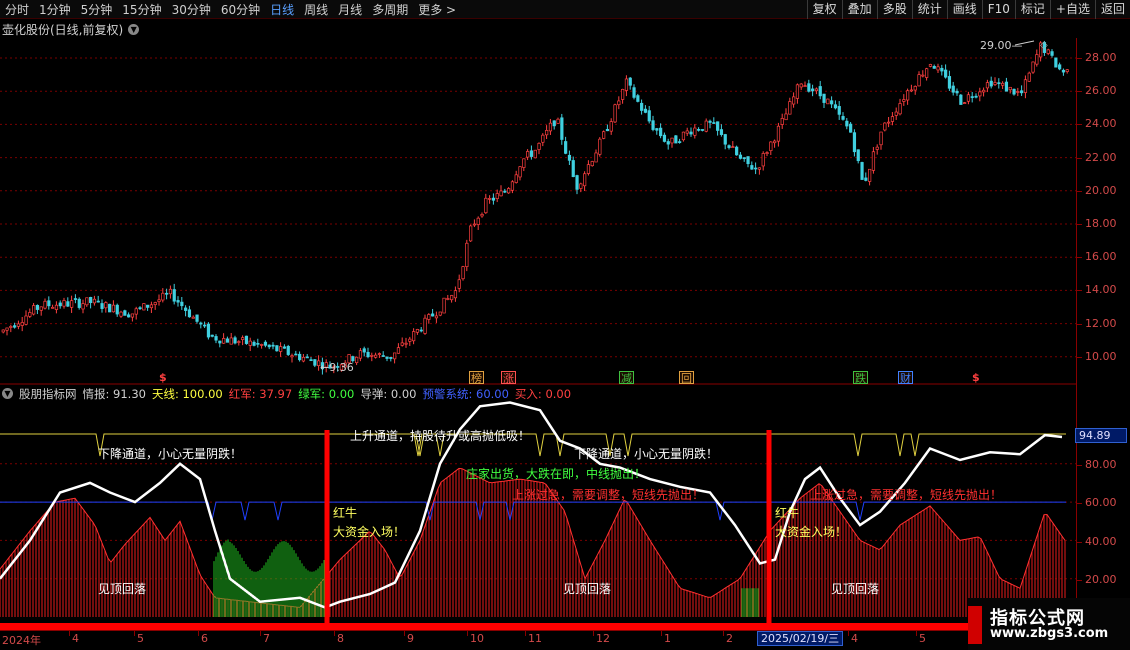 The image size is (1130, 650). I want to click on diamond-icon: ◇, so click(1044, 45).